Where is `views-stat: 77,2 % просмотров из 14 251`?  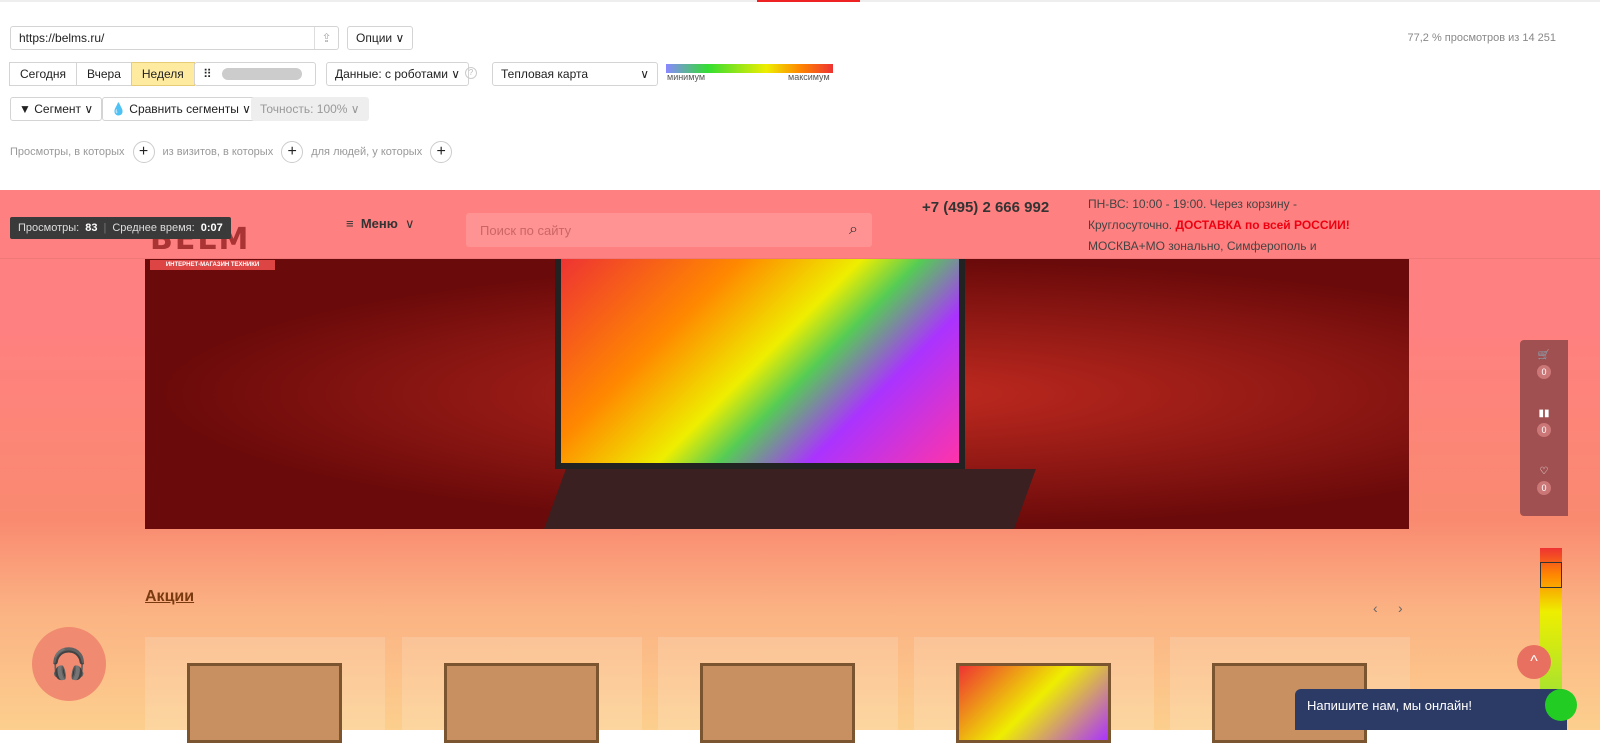 views-stat: 77,2 % просмотров из 14 251 is located at coordinates (1482, 38).